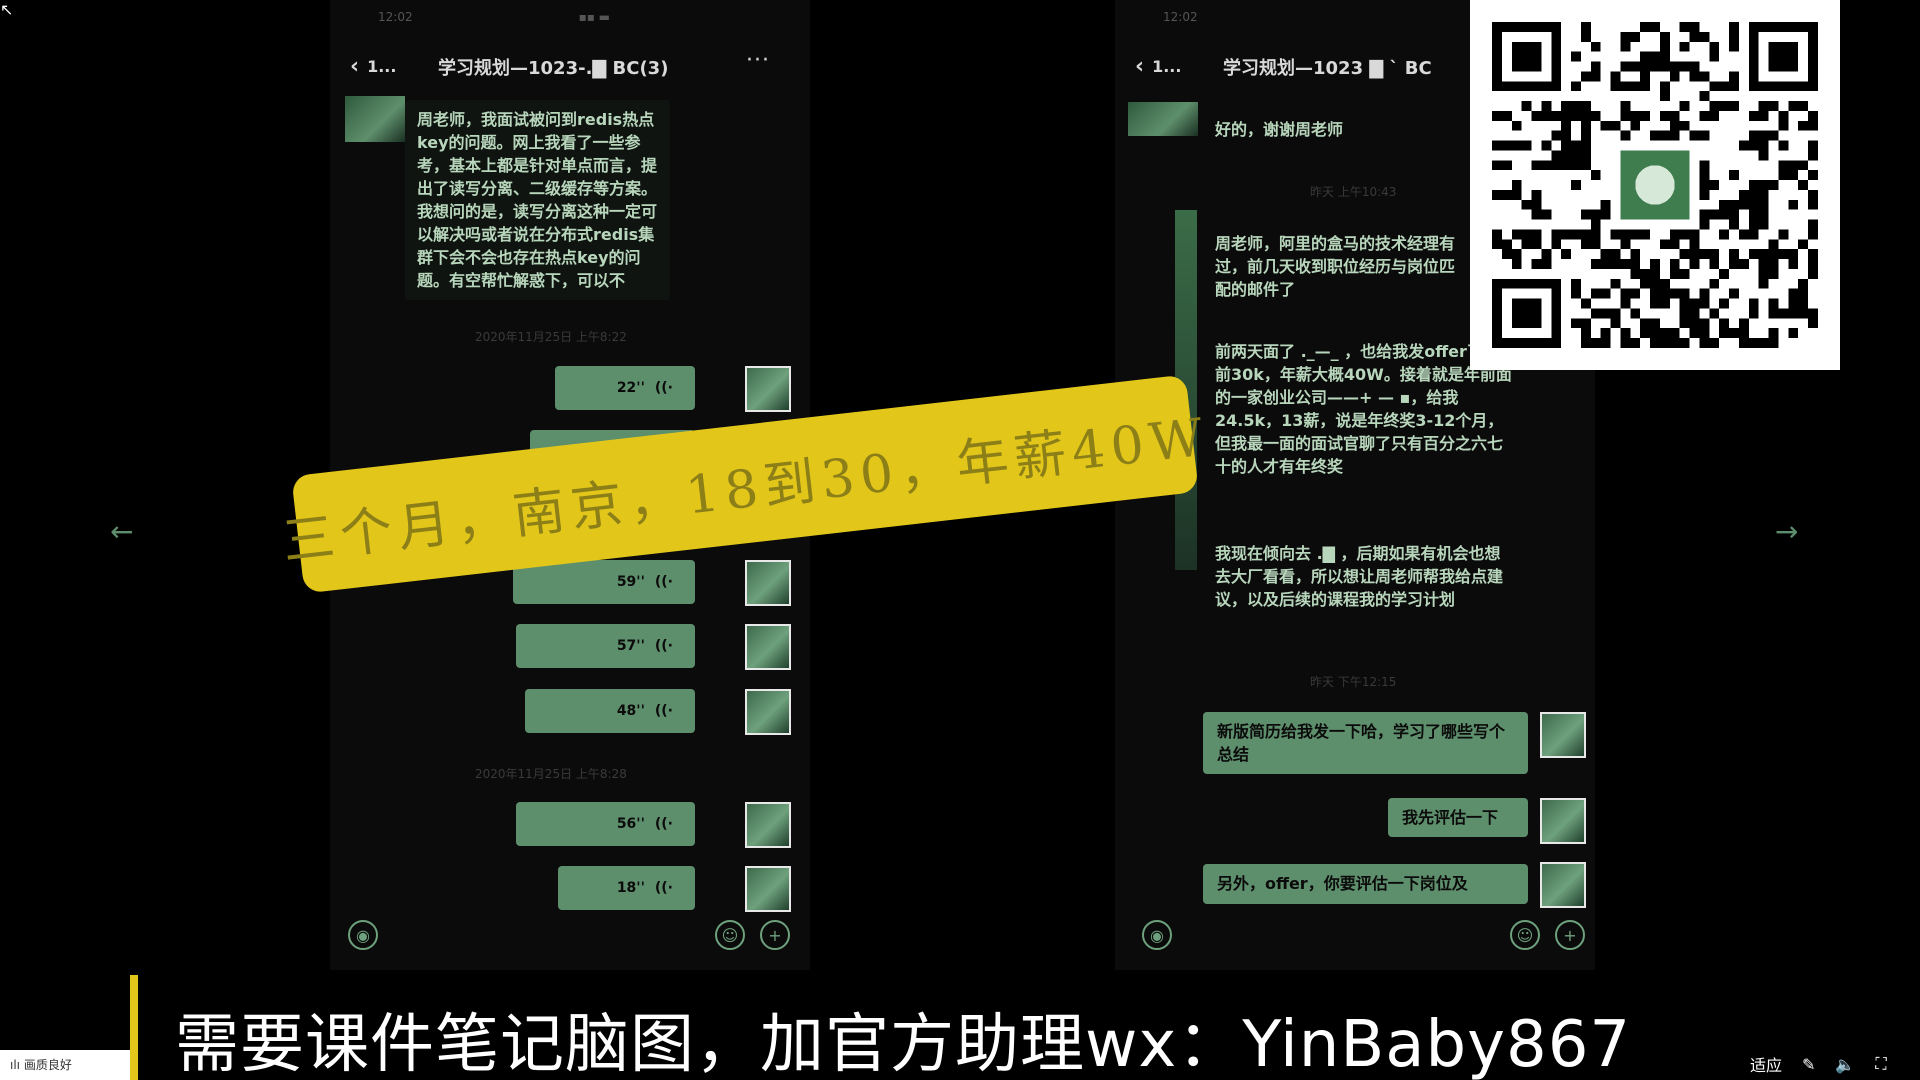 The image size is (1920, 1080). I want to click on fullscreen-icon: ⛶, so click(1880, 1064).